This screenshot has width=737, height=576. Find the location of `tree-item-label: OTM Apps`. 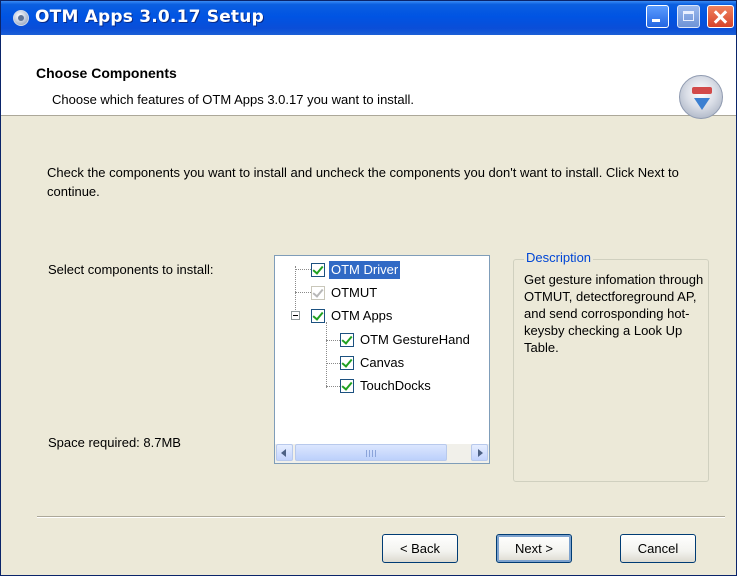

tree-item-label: OTM Apps is located at coordinates (362, 315).